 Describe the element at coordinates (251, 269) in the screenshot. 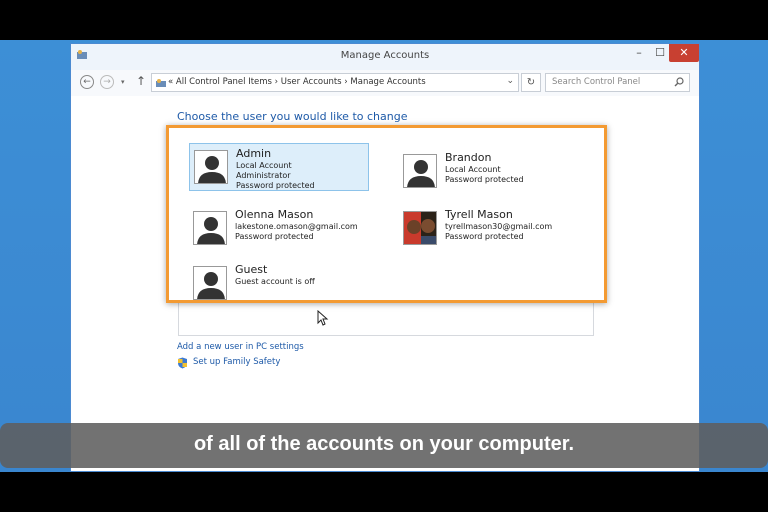

I see `account-name: Guest` at that location.